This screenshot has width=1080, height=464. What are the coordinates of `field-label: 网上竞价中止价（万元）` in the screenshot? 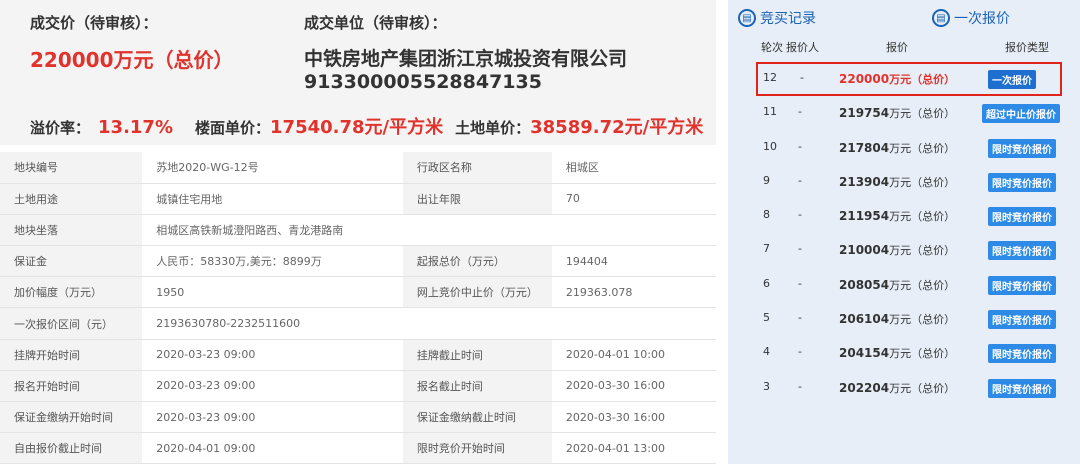 It's located at (477, 292).